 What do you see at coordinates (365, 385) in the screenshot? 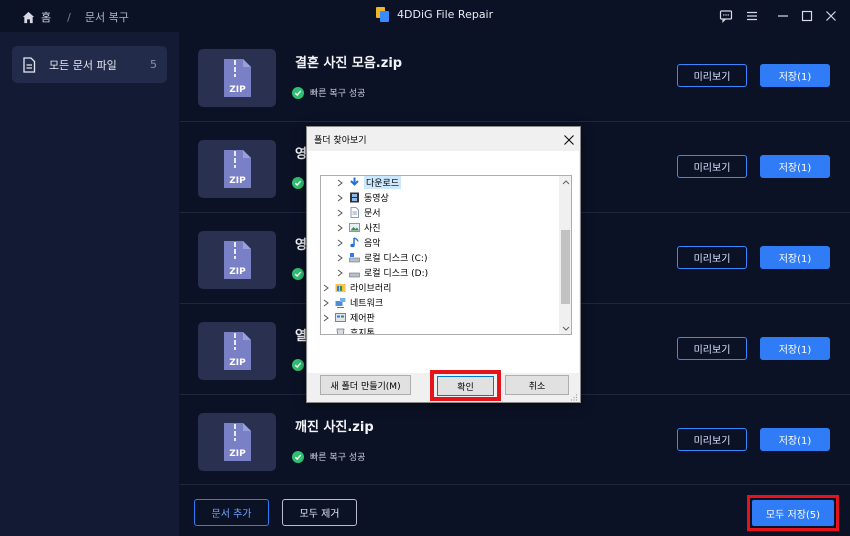
I see `new-folder-button: 새 폴더 만들기(M)` at bounding box center [365, 385].